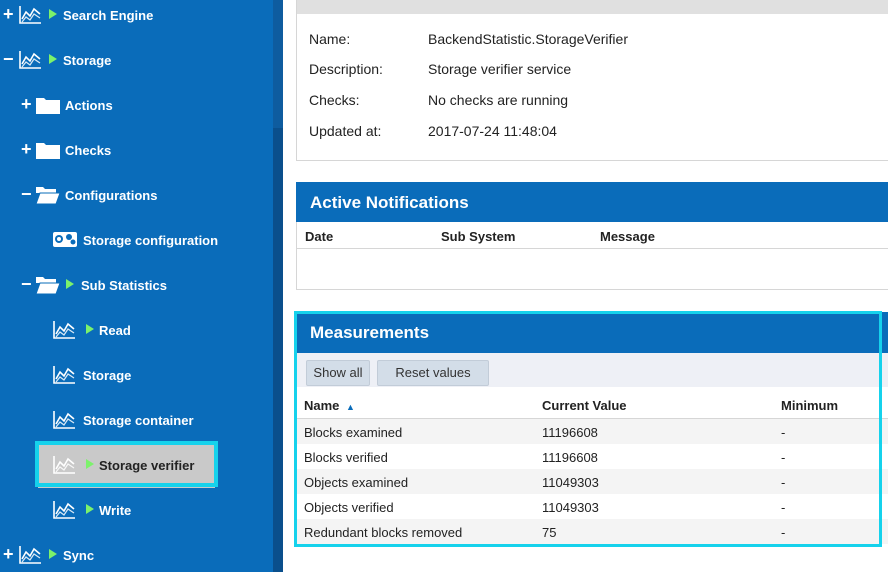 The width and height of the screenshot is (888, 578). Describe the element at coordinates (136, 375) in the screenshot. I see `sidebar-item: Storage` at that location.